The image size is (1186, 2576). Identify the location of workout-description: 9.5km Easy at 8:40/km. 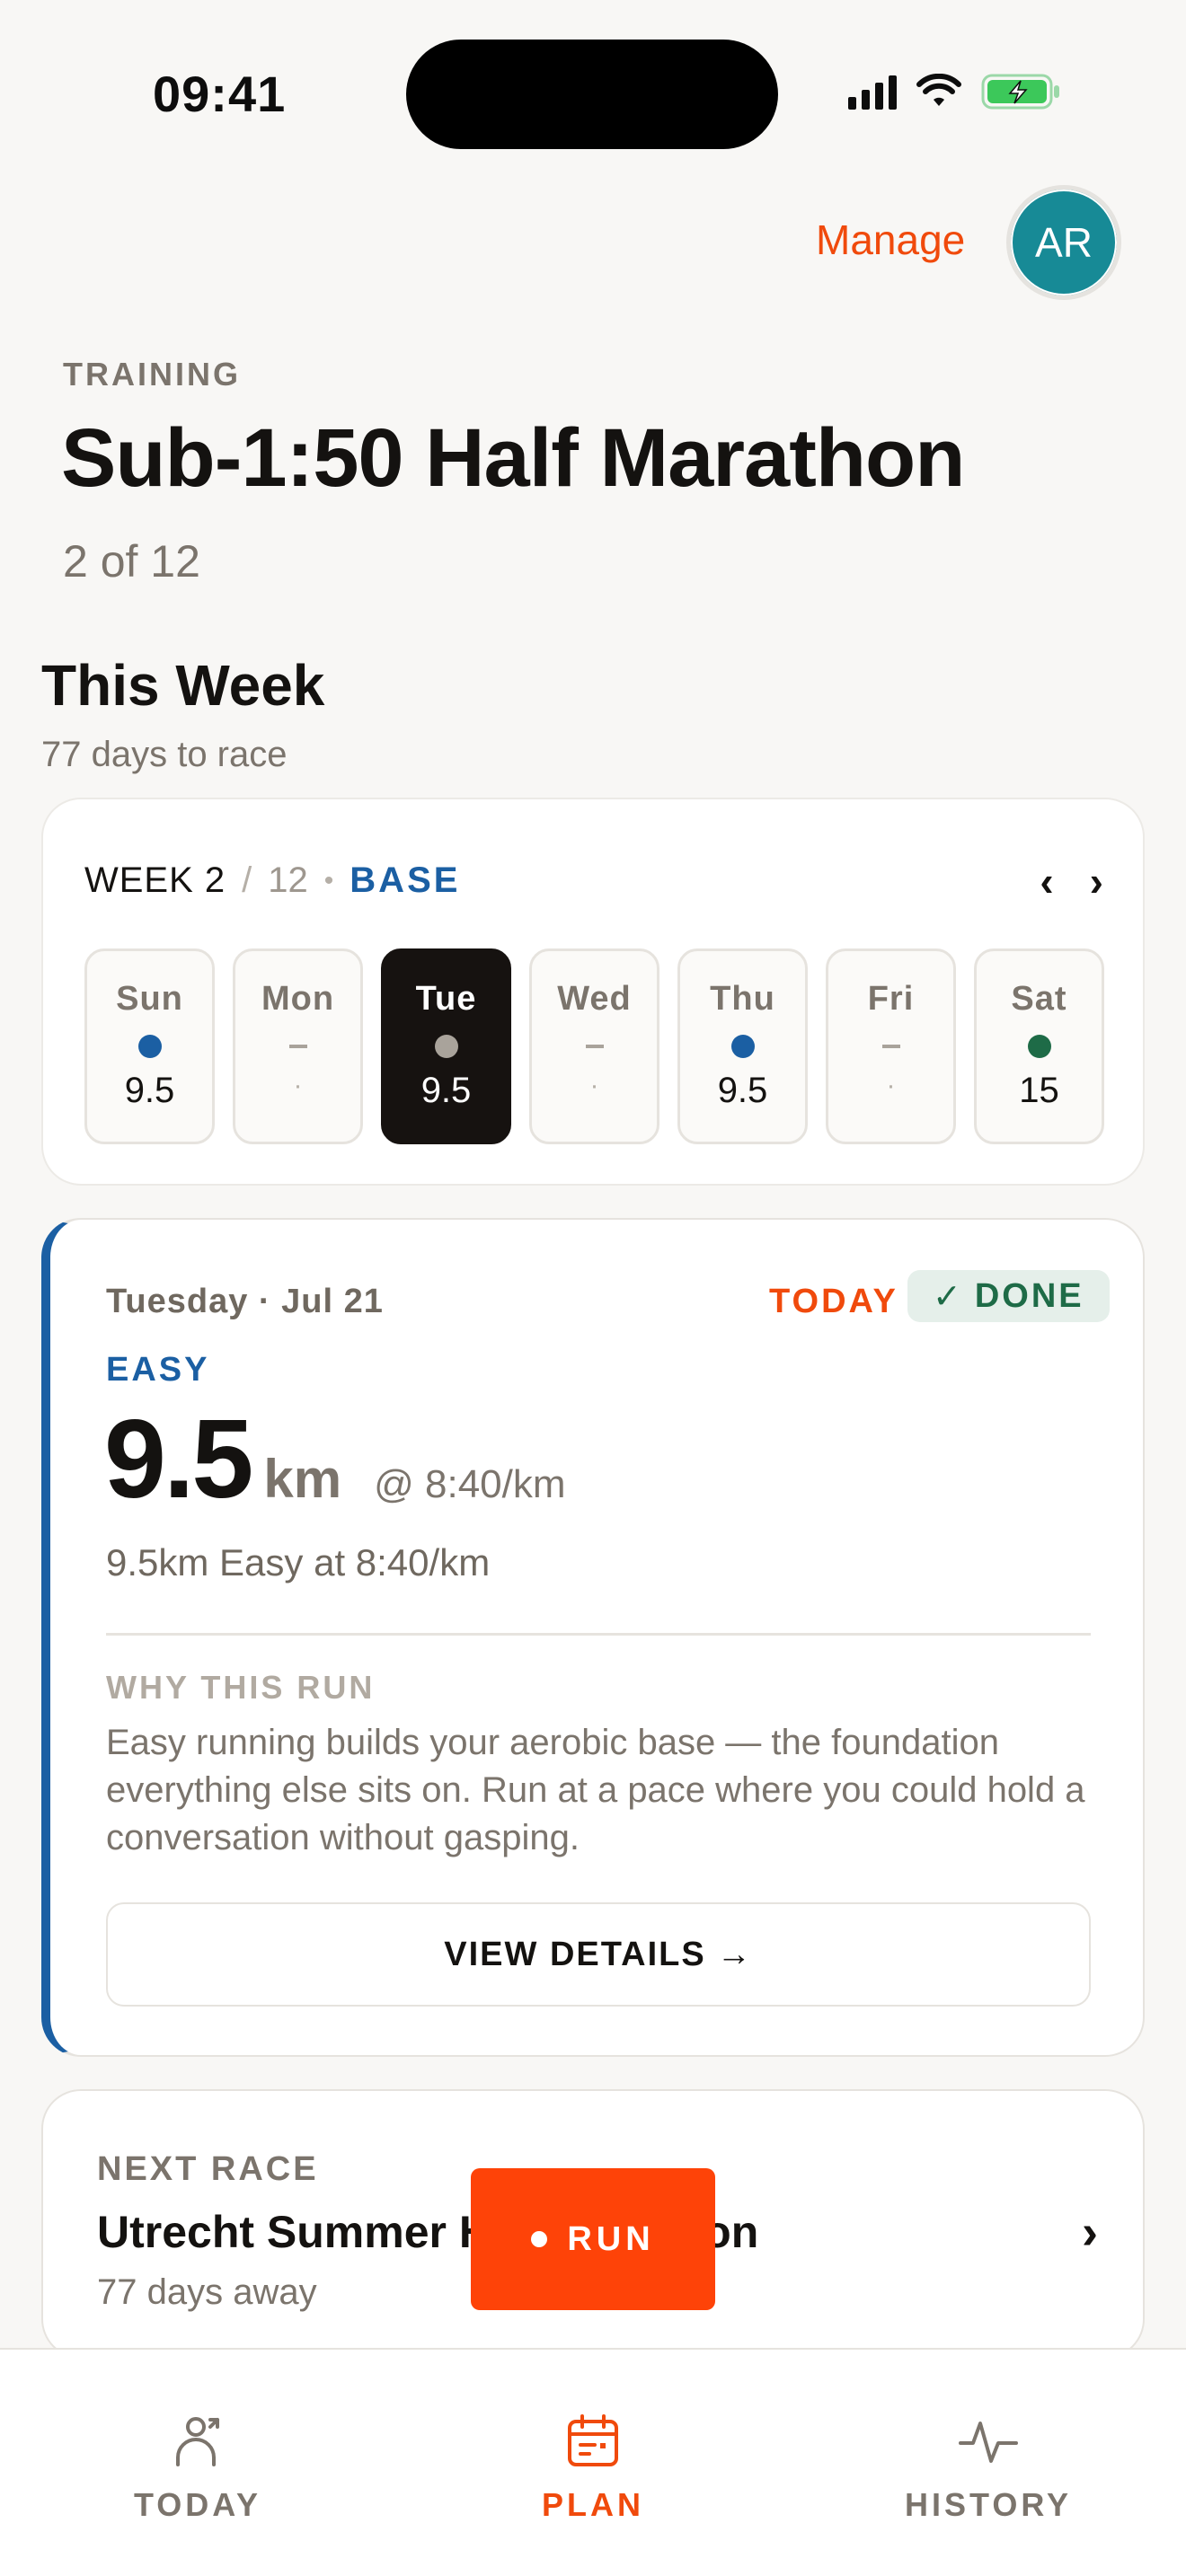
(298, 1562).